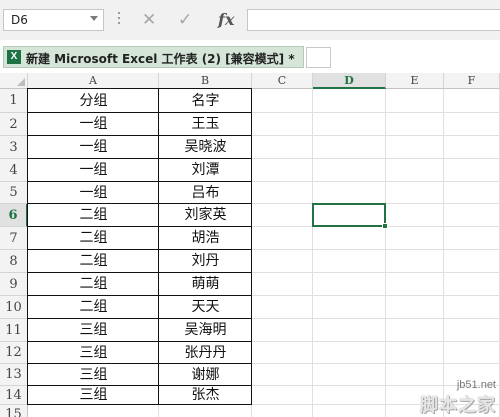 Image resolution: width=500 pixels, height=417 pixels. What do you see at coordinates (93, 81) in the screenshot?
I see `column-header-a: A` at bounding box center [93, 81].